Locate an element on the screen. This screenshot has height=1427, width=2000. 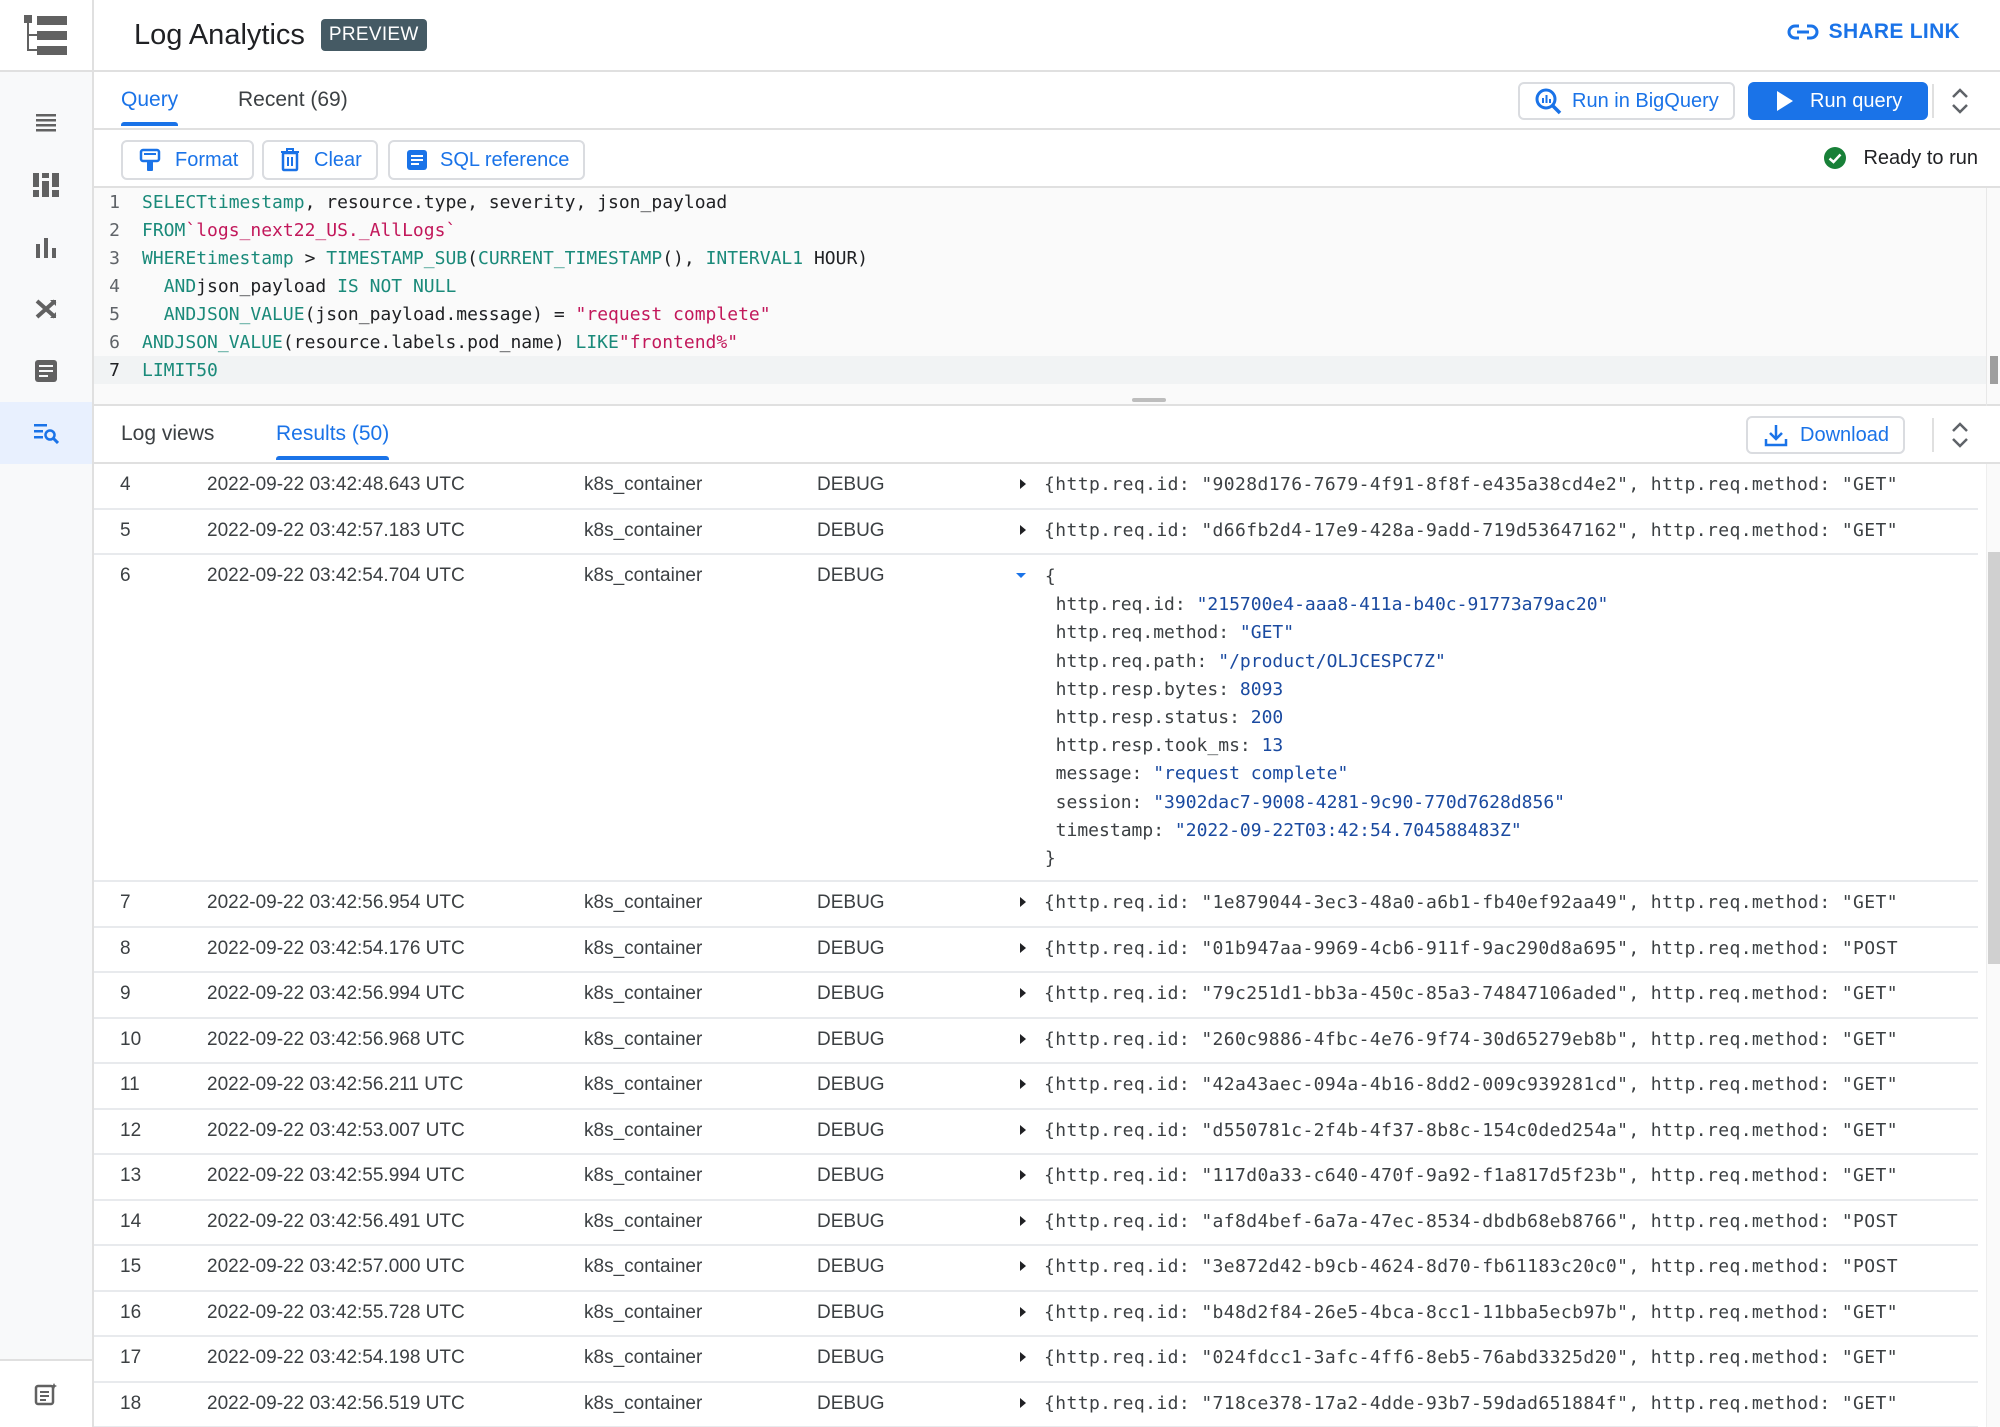
share-link-button: SHARE LINK is located at coordinates (1873, 32).